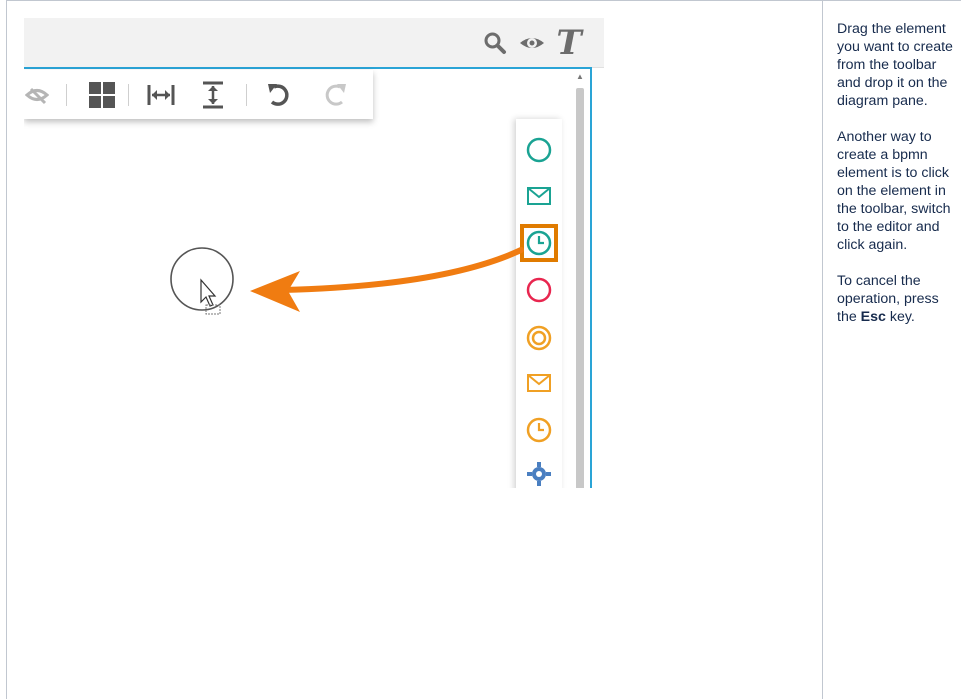  I want to click on layout-grid-icon, so click(102, 95).